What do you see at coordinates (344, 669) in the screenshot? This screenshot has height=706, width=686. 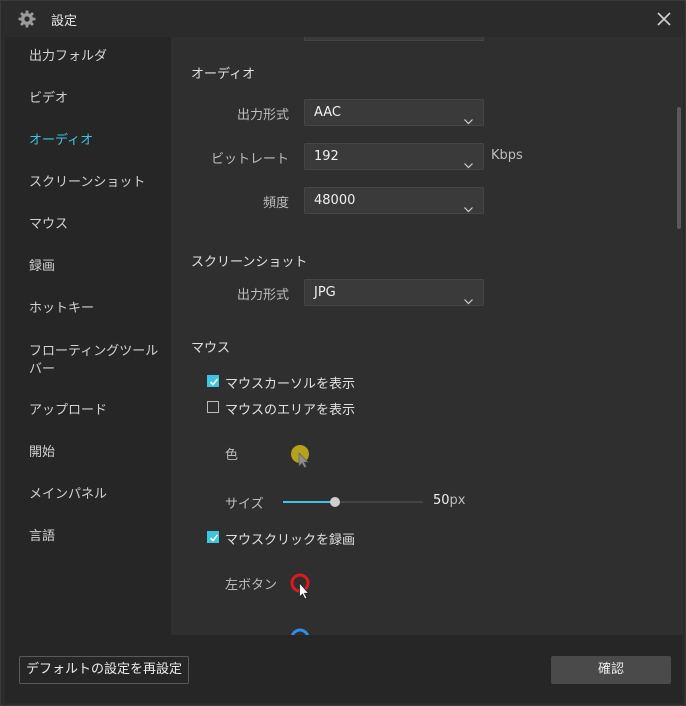 I see `dialog-footer: デフォルトの設定を再設定 確認` at bounding box center [344, 669].